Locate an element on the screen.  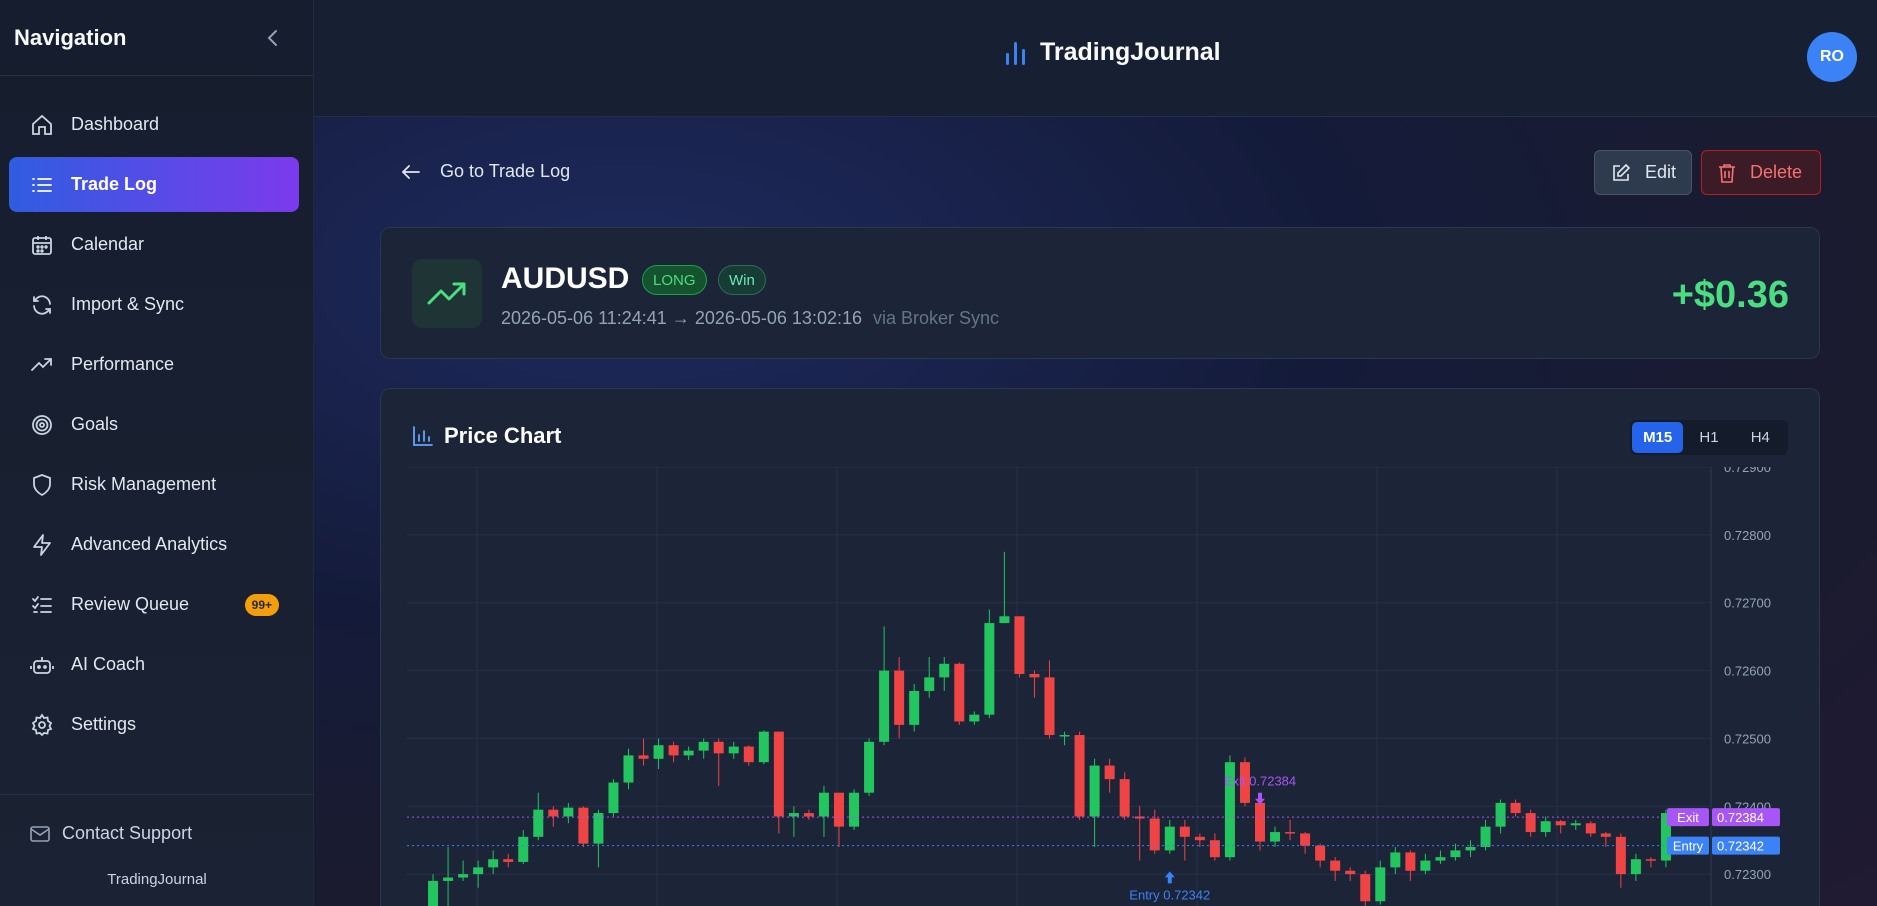
sidebar-item-label: Calendar is located at coordinates (108, 244).